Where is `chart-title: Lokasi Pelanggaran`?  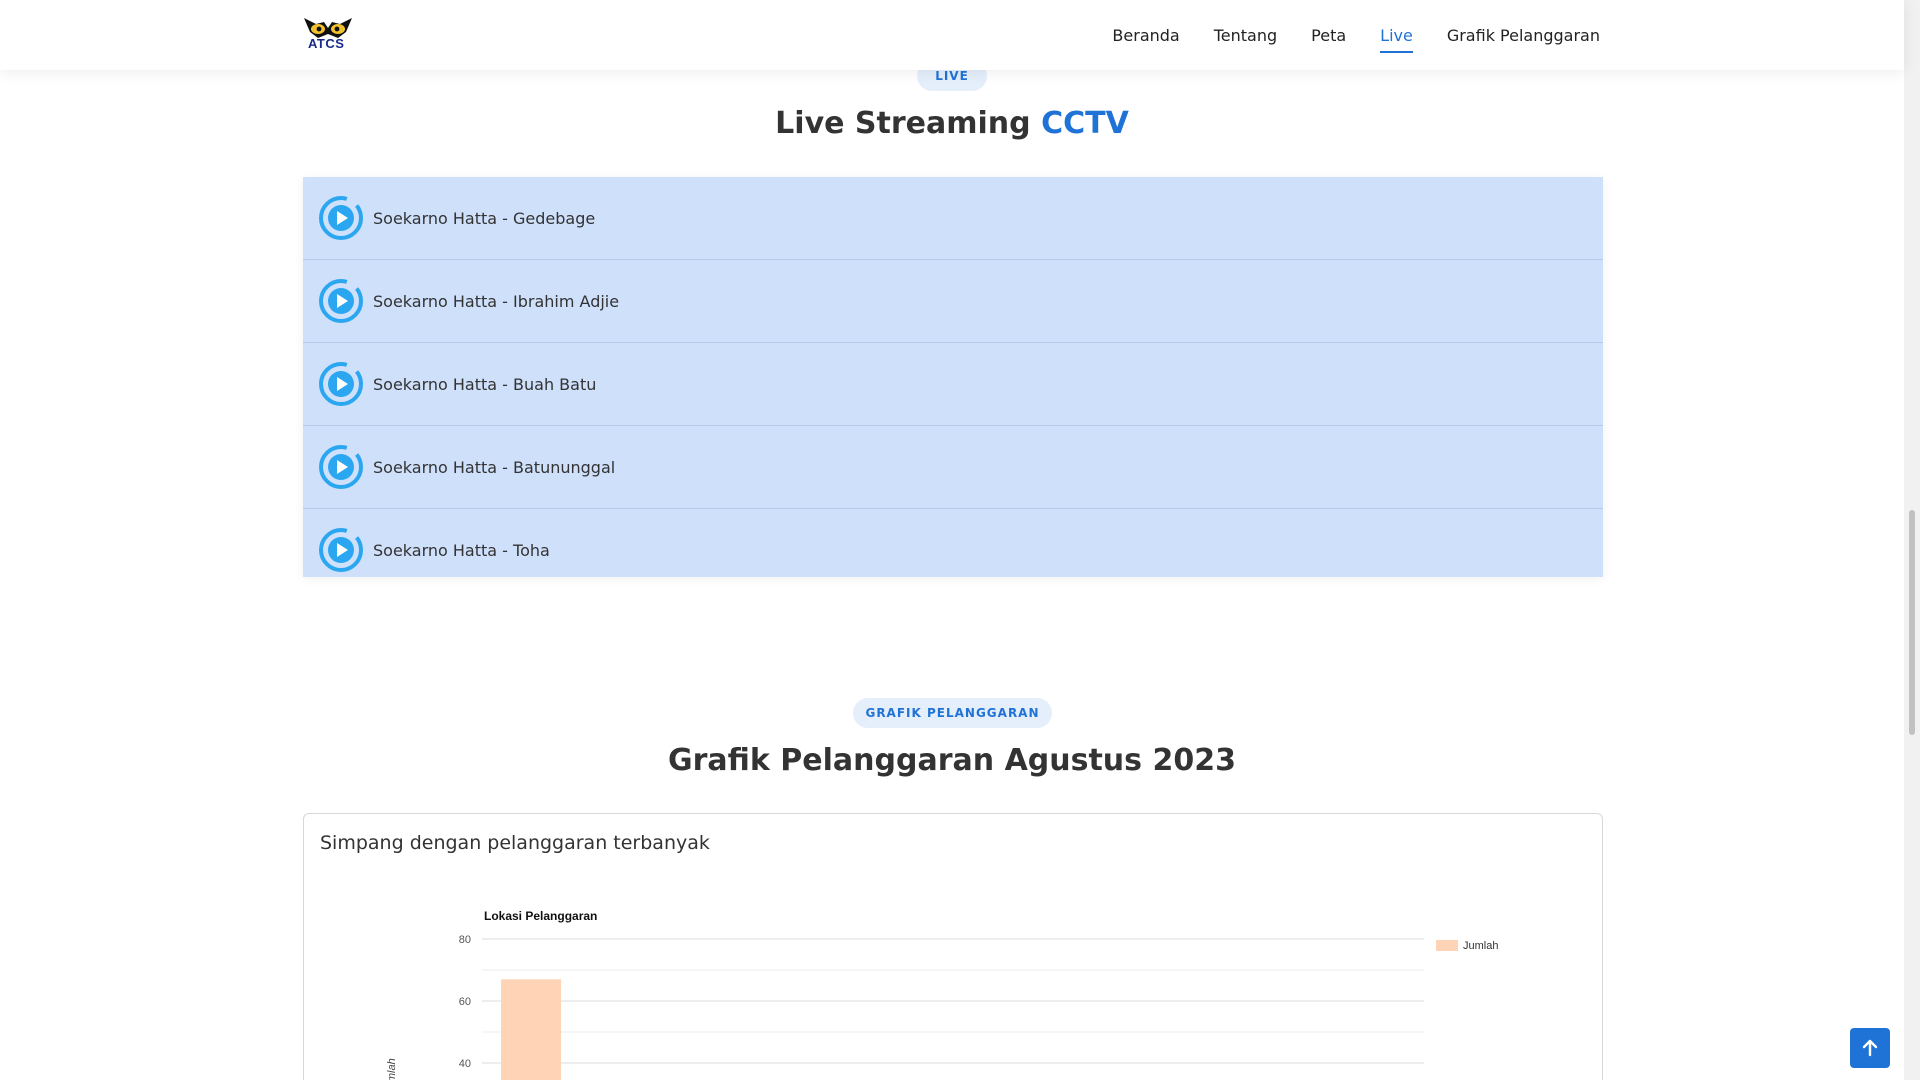 chart-title: Lokasi Pelanggaran is located at coordinates (540, 916).